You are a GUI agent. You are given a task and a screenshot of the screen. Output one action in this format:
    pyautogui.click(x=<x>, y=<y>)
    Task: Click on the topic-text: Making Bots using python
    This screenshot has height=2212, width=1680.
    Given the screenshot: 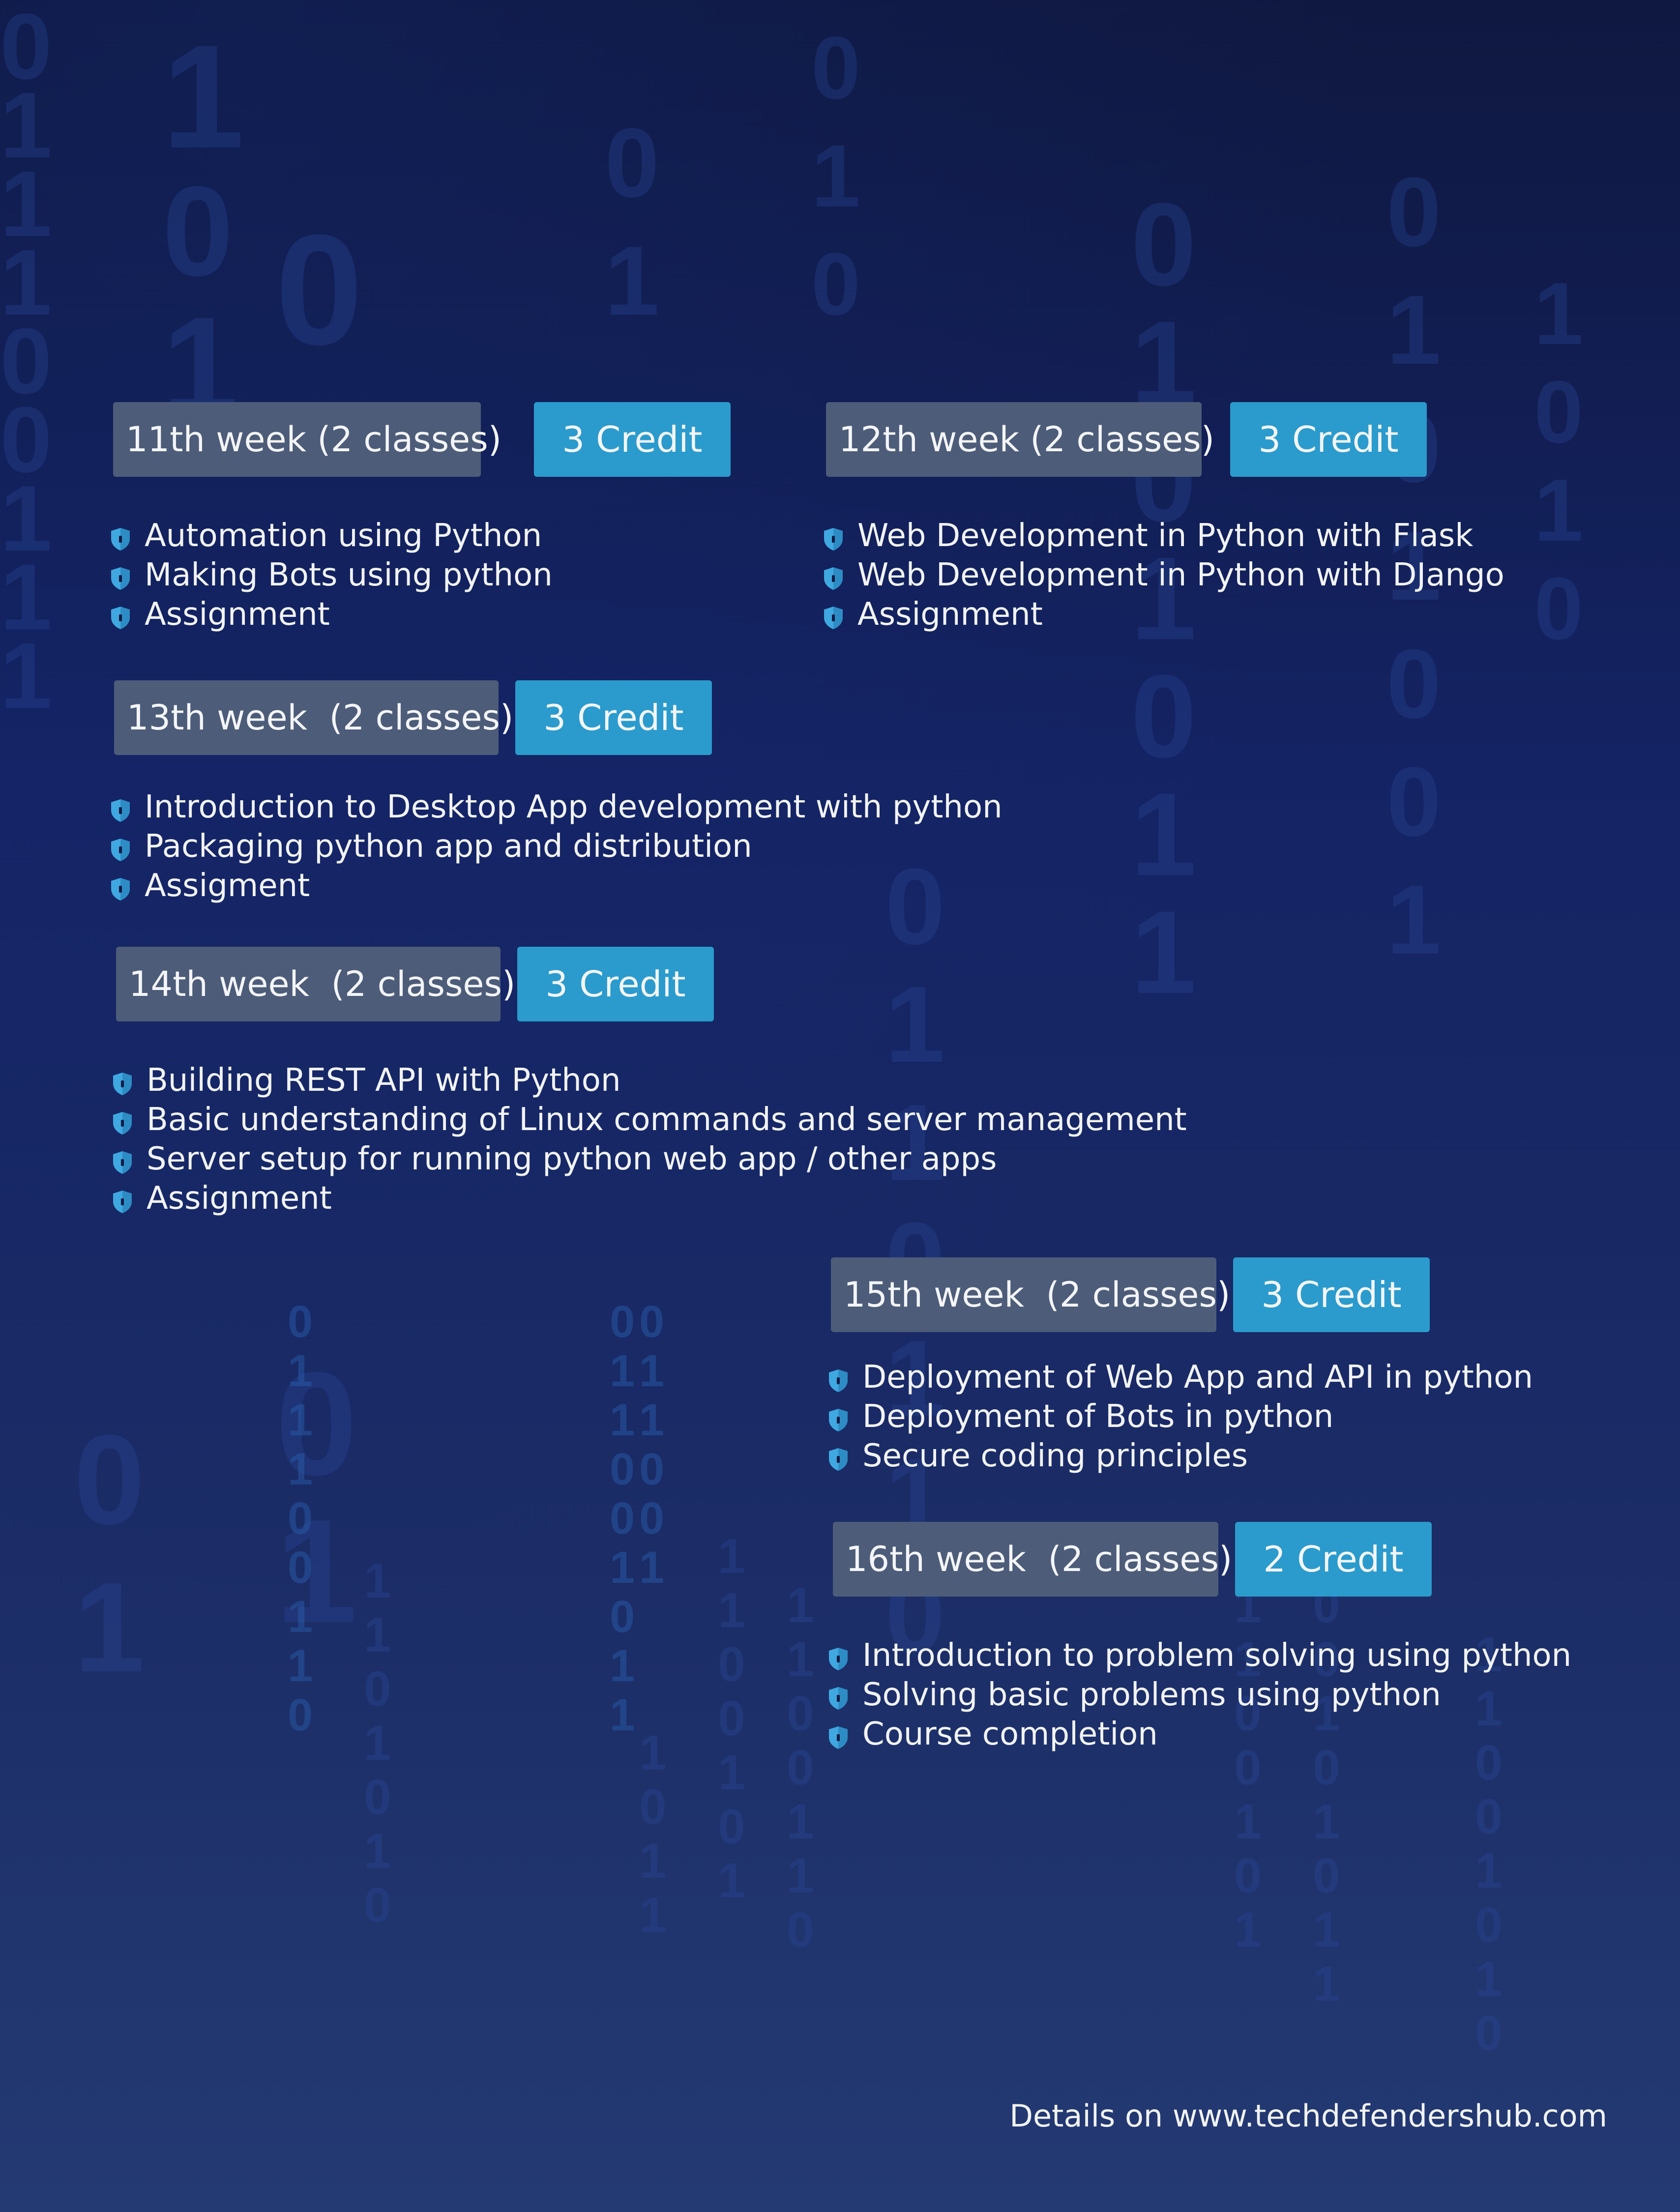 What is the action you would take?
    pyautogui.click(x=349, y=575)
    